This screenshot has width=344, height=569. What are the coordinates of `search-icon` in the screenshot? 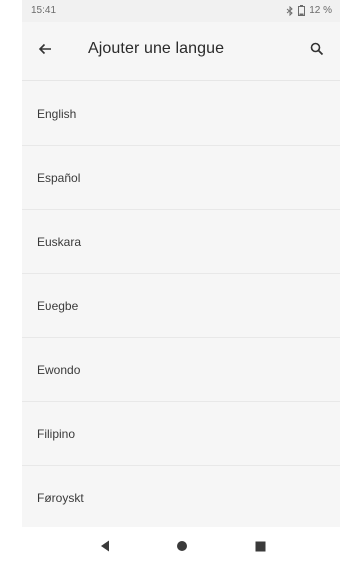 It's located at (317, 51).